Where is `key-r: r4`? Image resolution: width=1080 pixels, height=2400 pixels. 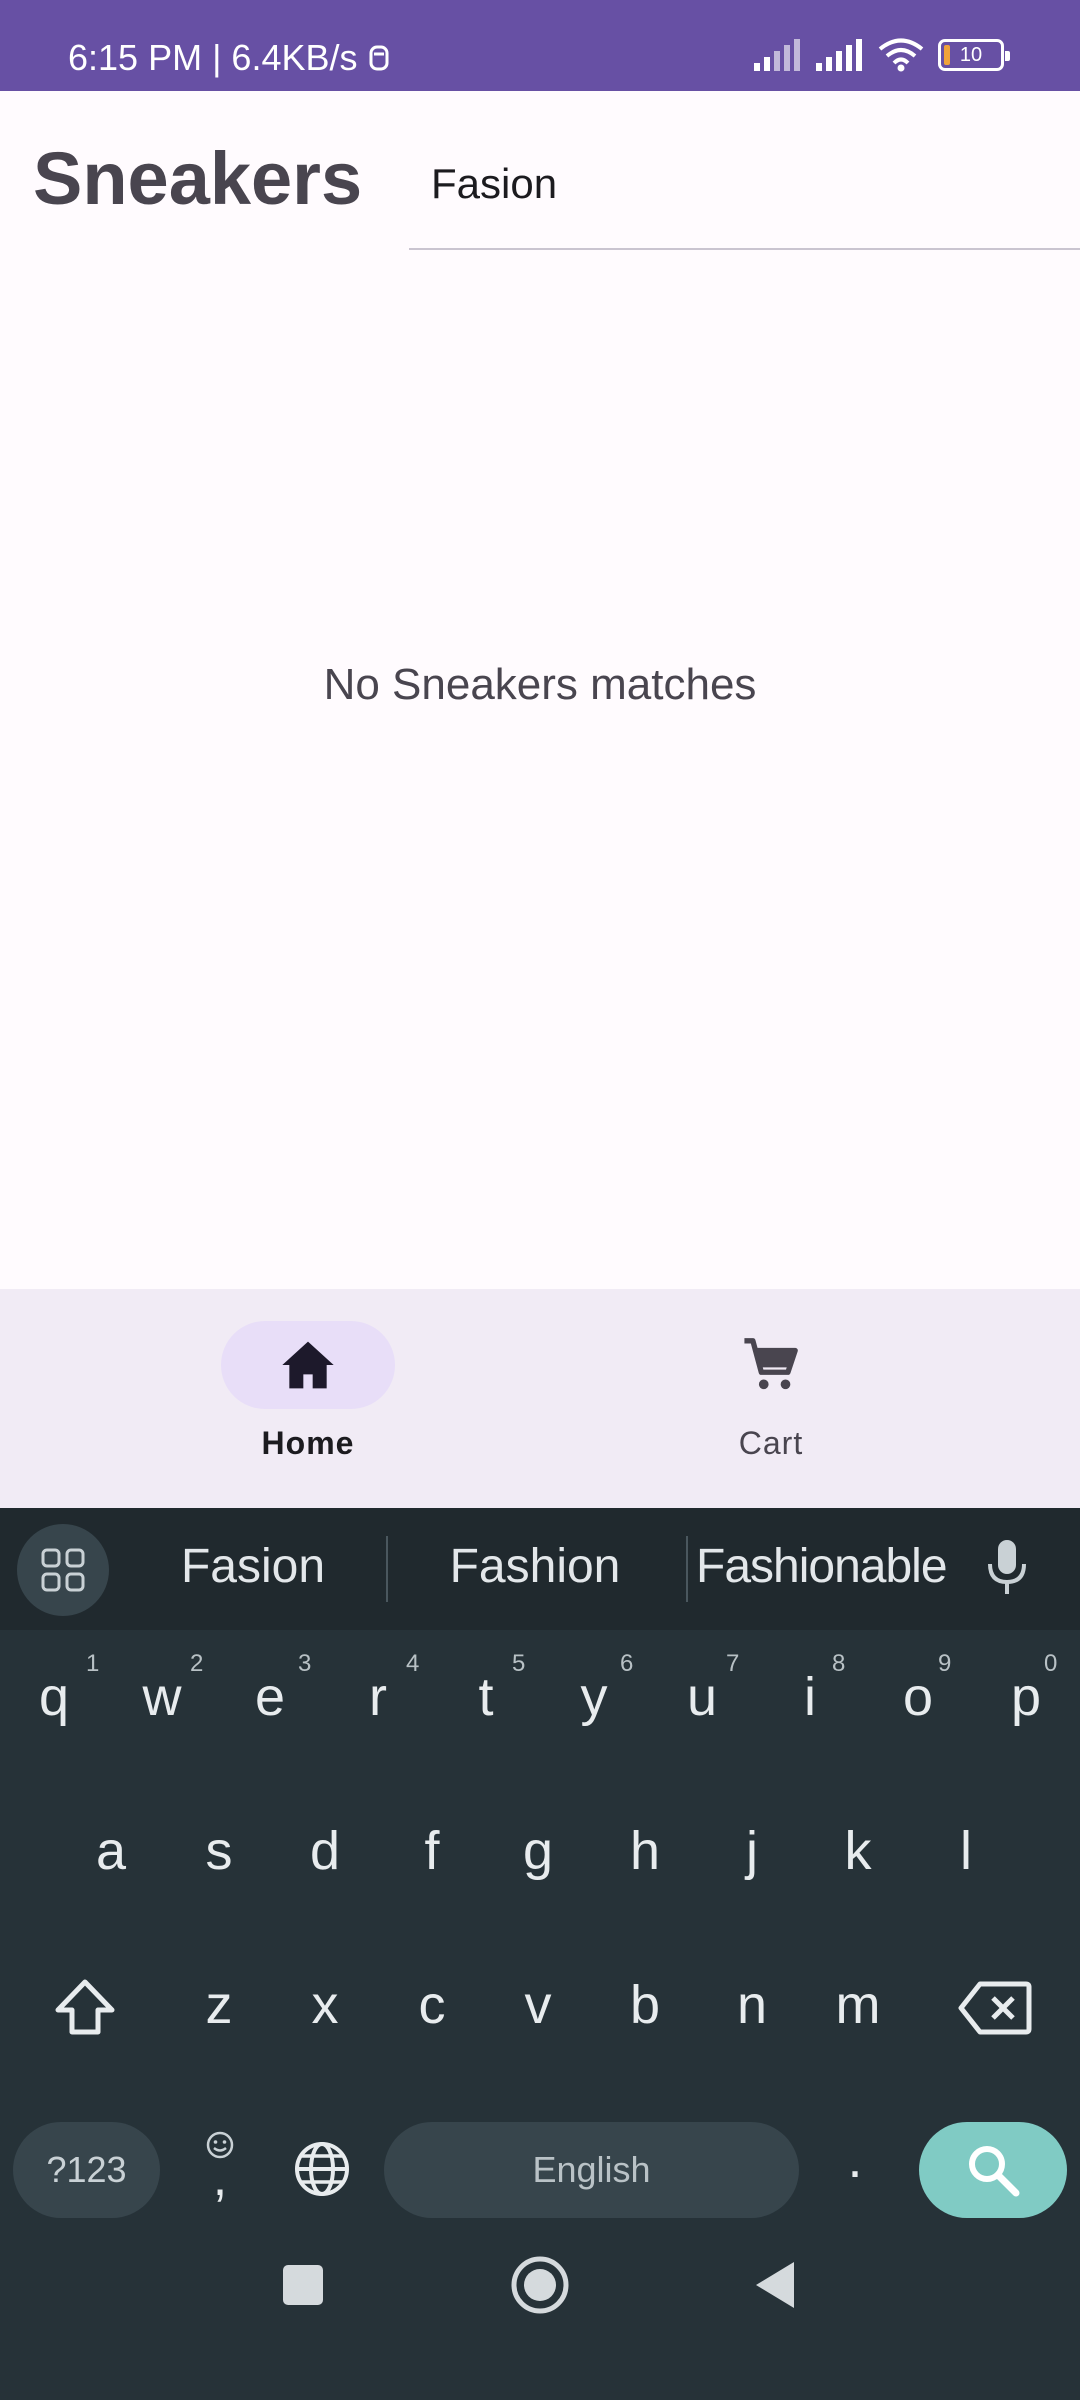
key-r: r4 is located at coordinates (378, 1713).